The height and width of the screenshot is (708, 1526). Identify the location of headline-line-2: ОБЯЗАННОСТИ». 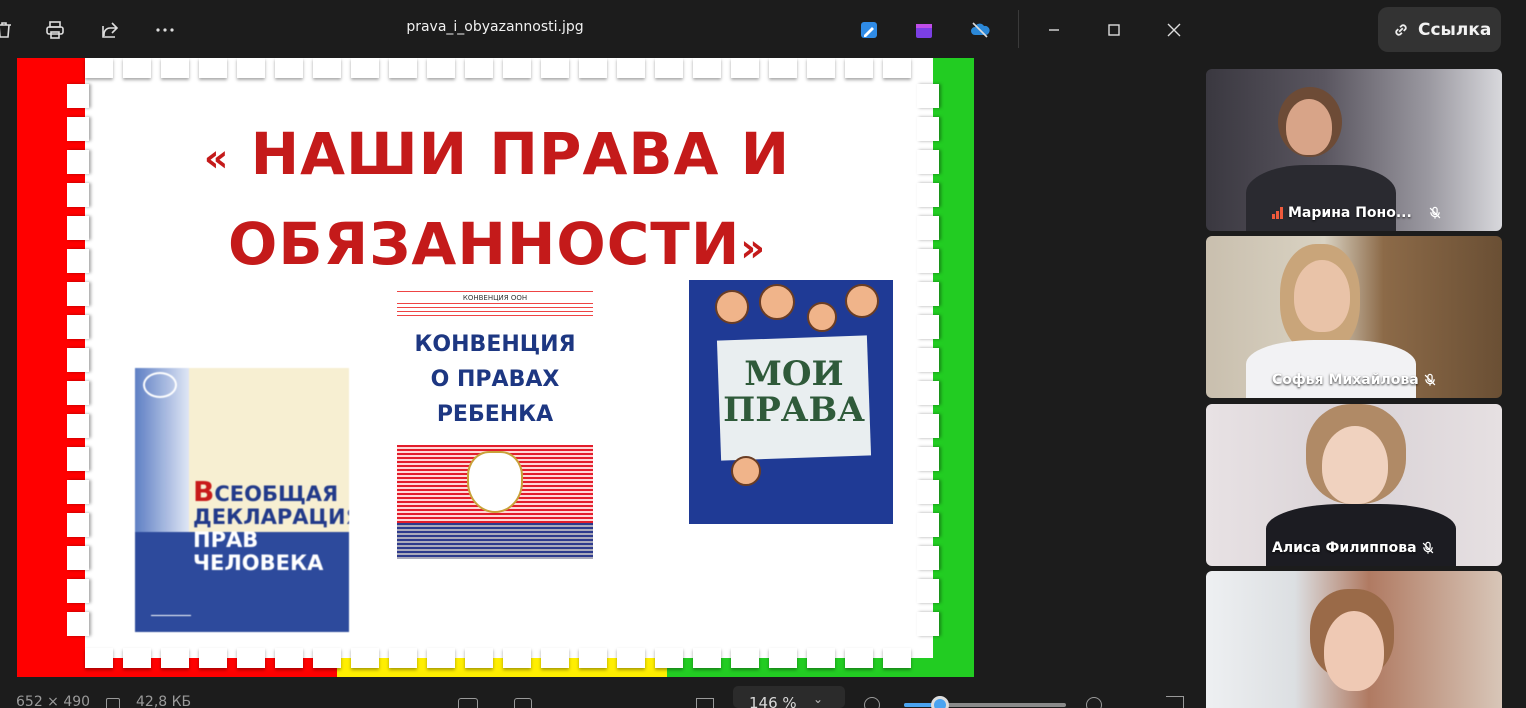
(497, 244).